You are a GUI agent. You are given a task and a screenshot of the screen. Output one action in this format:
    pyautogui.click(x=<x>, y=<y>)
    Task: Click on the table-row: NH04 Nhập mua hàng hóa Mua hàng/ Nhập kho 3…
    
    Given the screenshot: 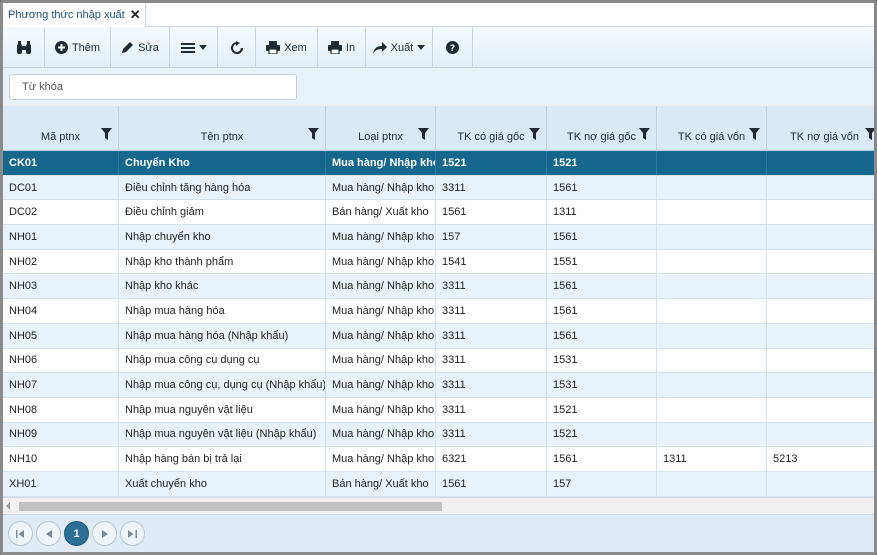 What is the action you would take?
    pyautogui.click(x=438, y=311)
    